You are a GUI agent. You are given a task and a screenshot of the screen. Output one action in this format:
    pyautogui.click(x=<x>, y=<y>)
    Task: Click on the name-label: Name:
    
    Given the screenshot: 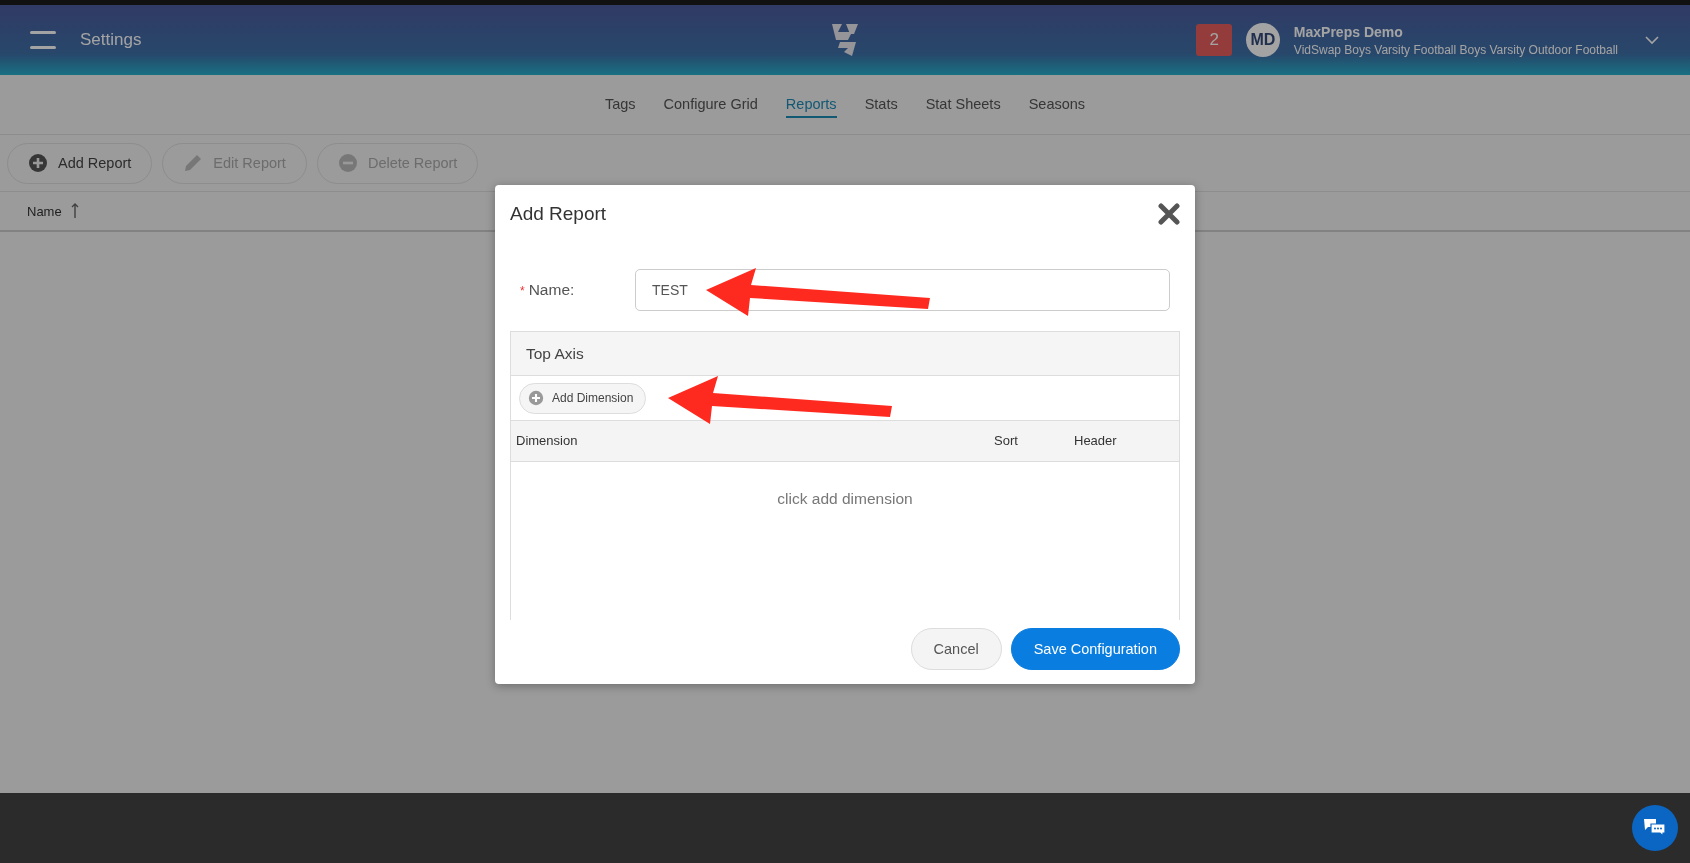 What is the action you would take?
    pyautogui.click(x=551, y=290)
    